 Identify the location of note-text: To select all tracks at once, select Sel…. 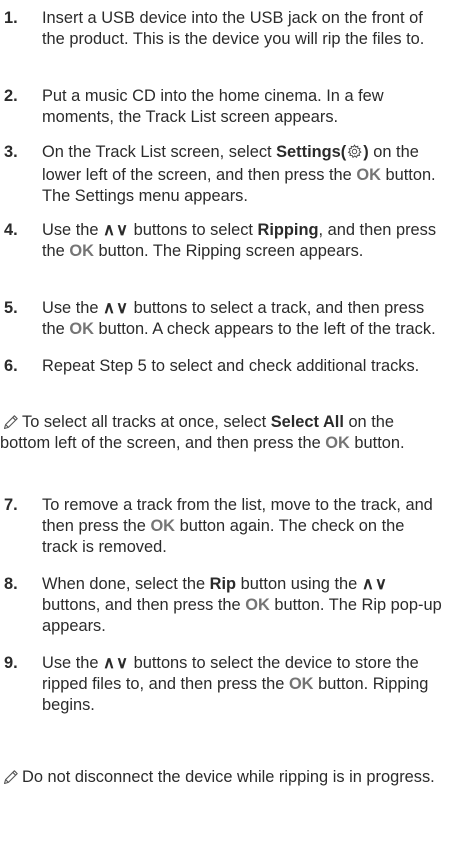
(202, 433).